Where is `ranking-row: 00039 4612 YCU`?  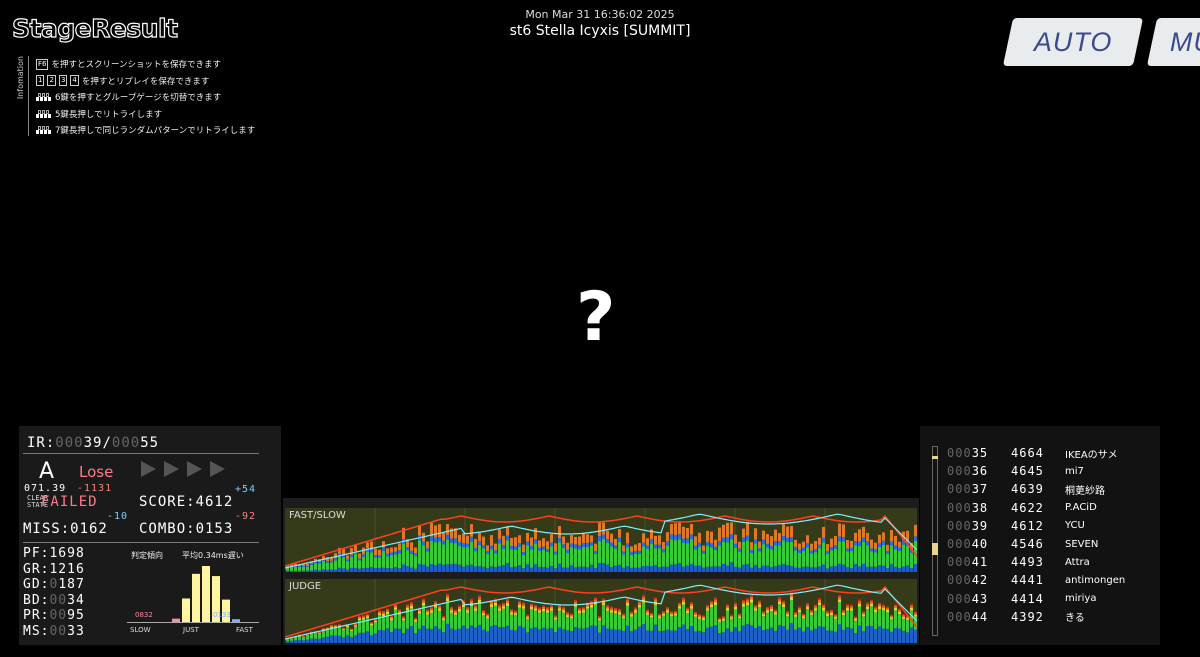
ranking-row: 00039 4612 YCU is located at coordinates (1036, 526).